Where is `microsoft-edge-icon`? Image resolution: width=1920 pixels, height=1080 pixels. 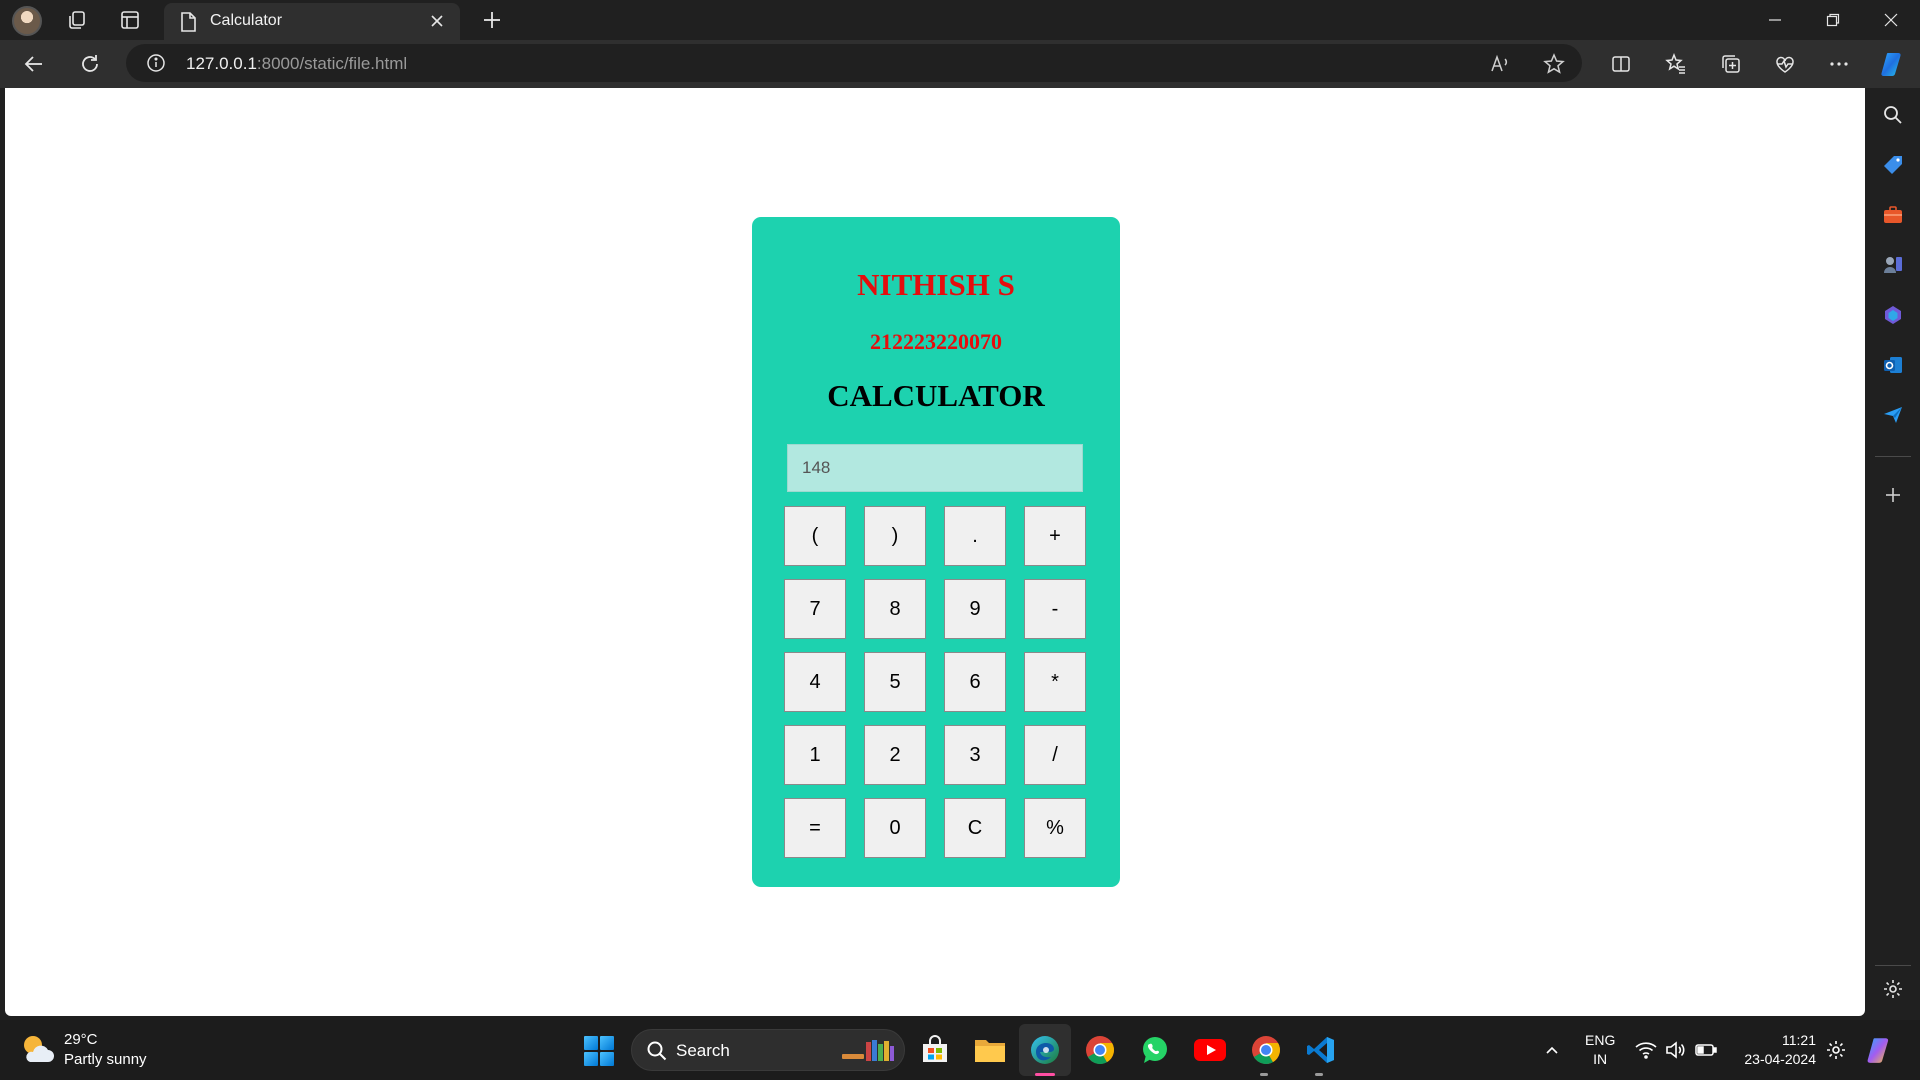
microsoft-edge-icon is located at coordinates (1045, 1050).